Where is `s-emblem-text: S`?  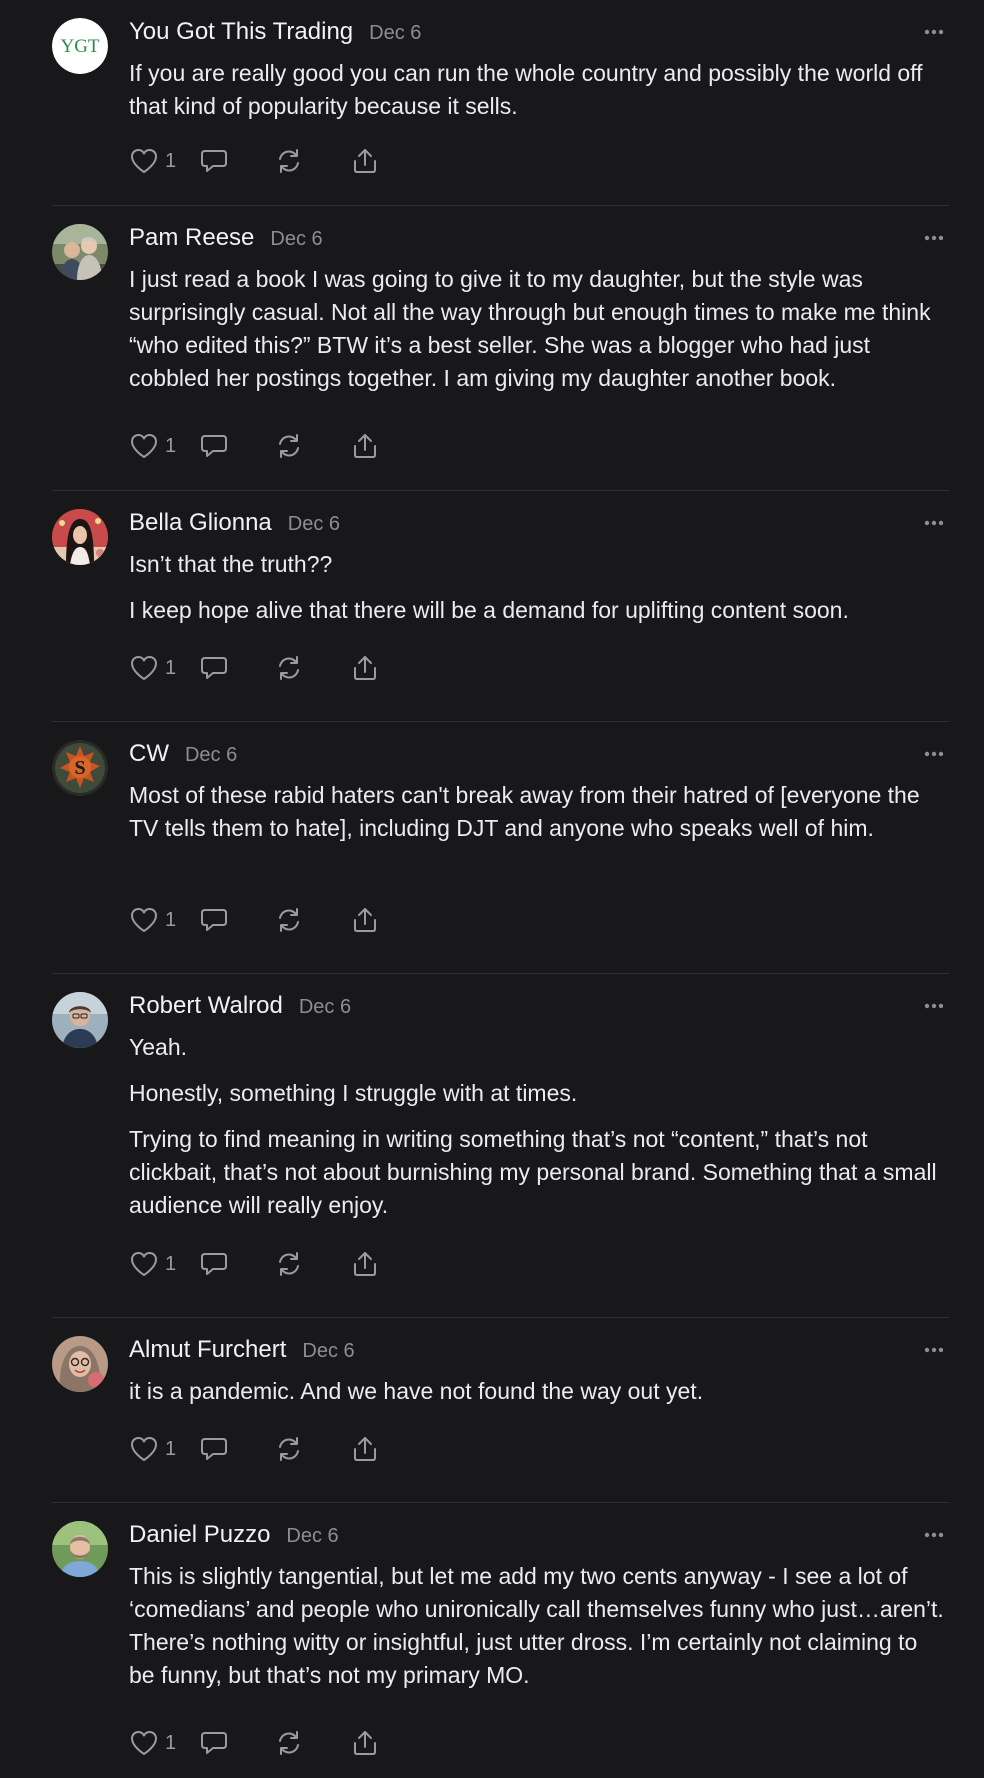
s-emblem-text: S is located at coordinates (79, 768).